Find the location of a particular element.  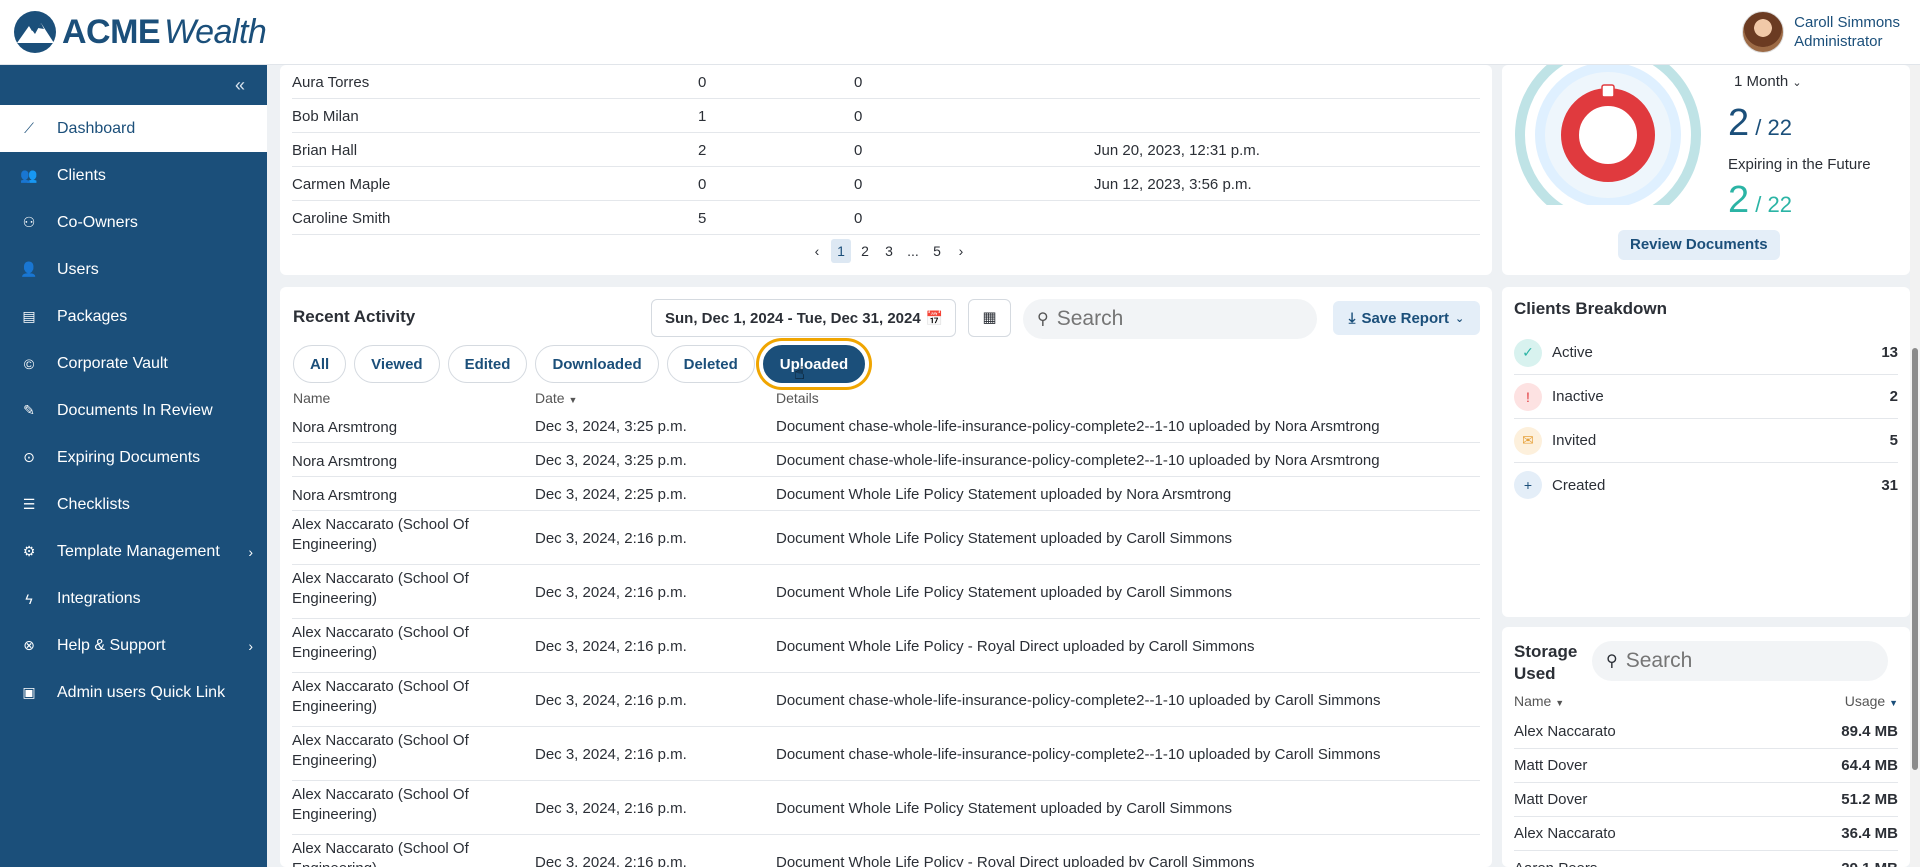

table-row: Caroline Smith 5 0 is located at coordinates (886, 218).